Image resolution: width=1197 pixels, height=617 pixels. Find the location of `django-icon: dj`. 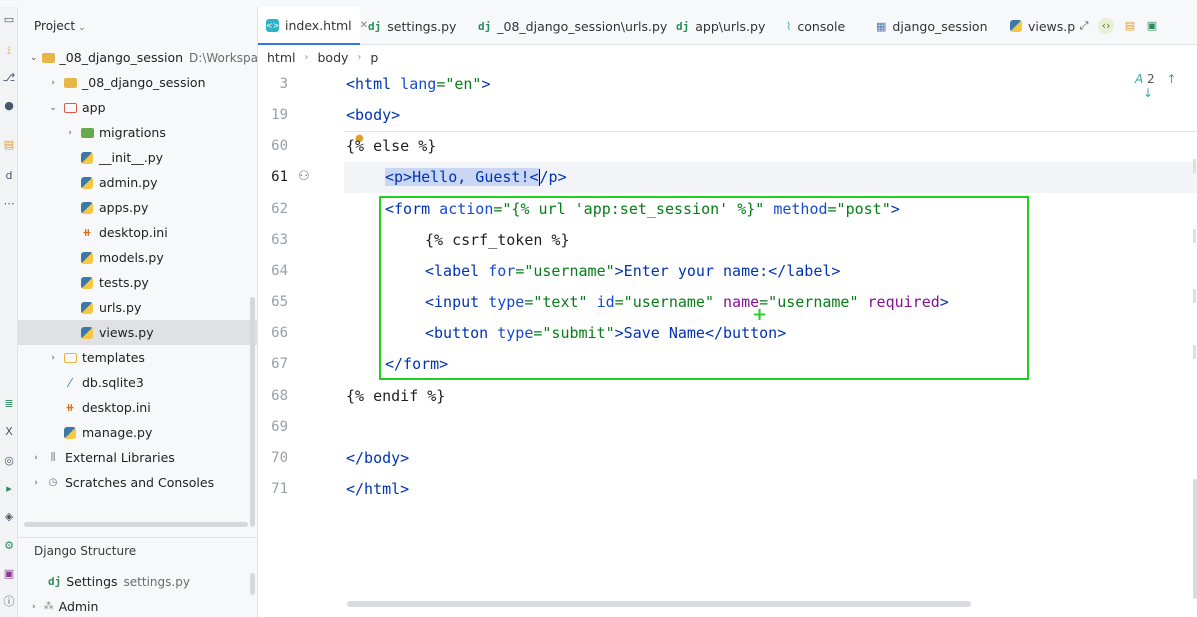

django-icon: dj is located at coordinates (375, 26).